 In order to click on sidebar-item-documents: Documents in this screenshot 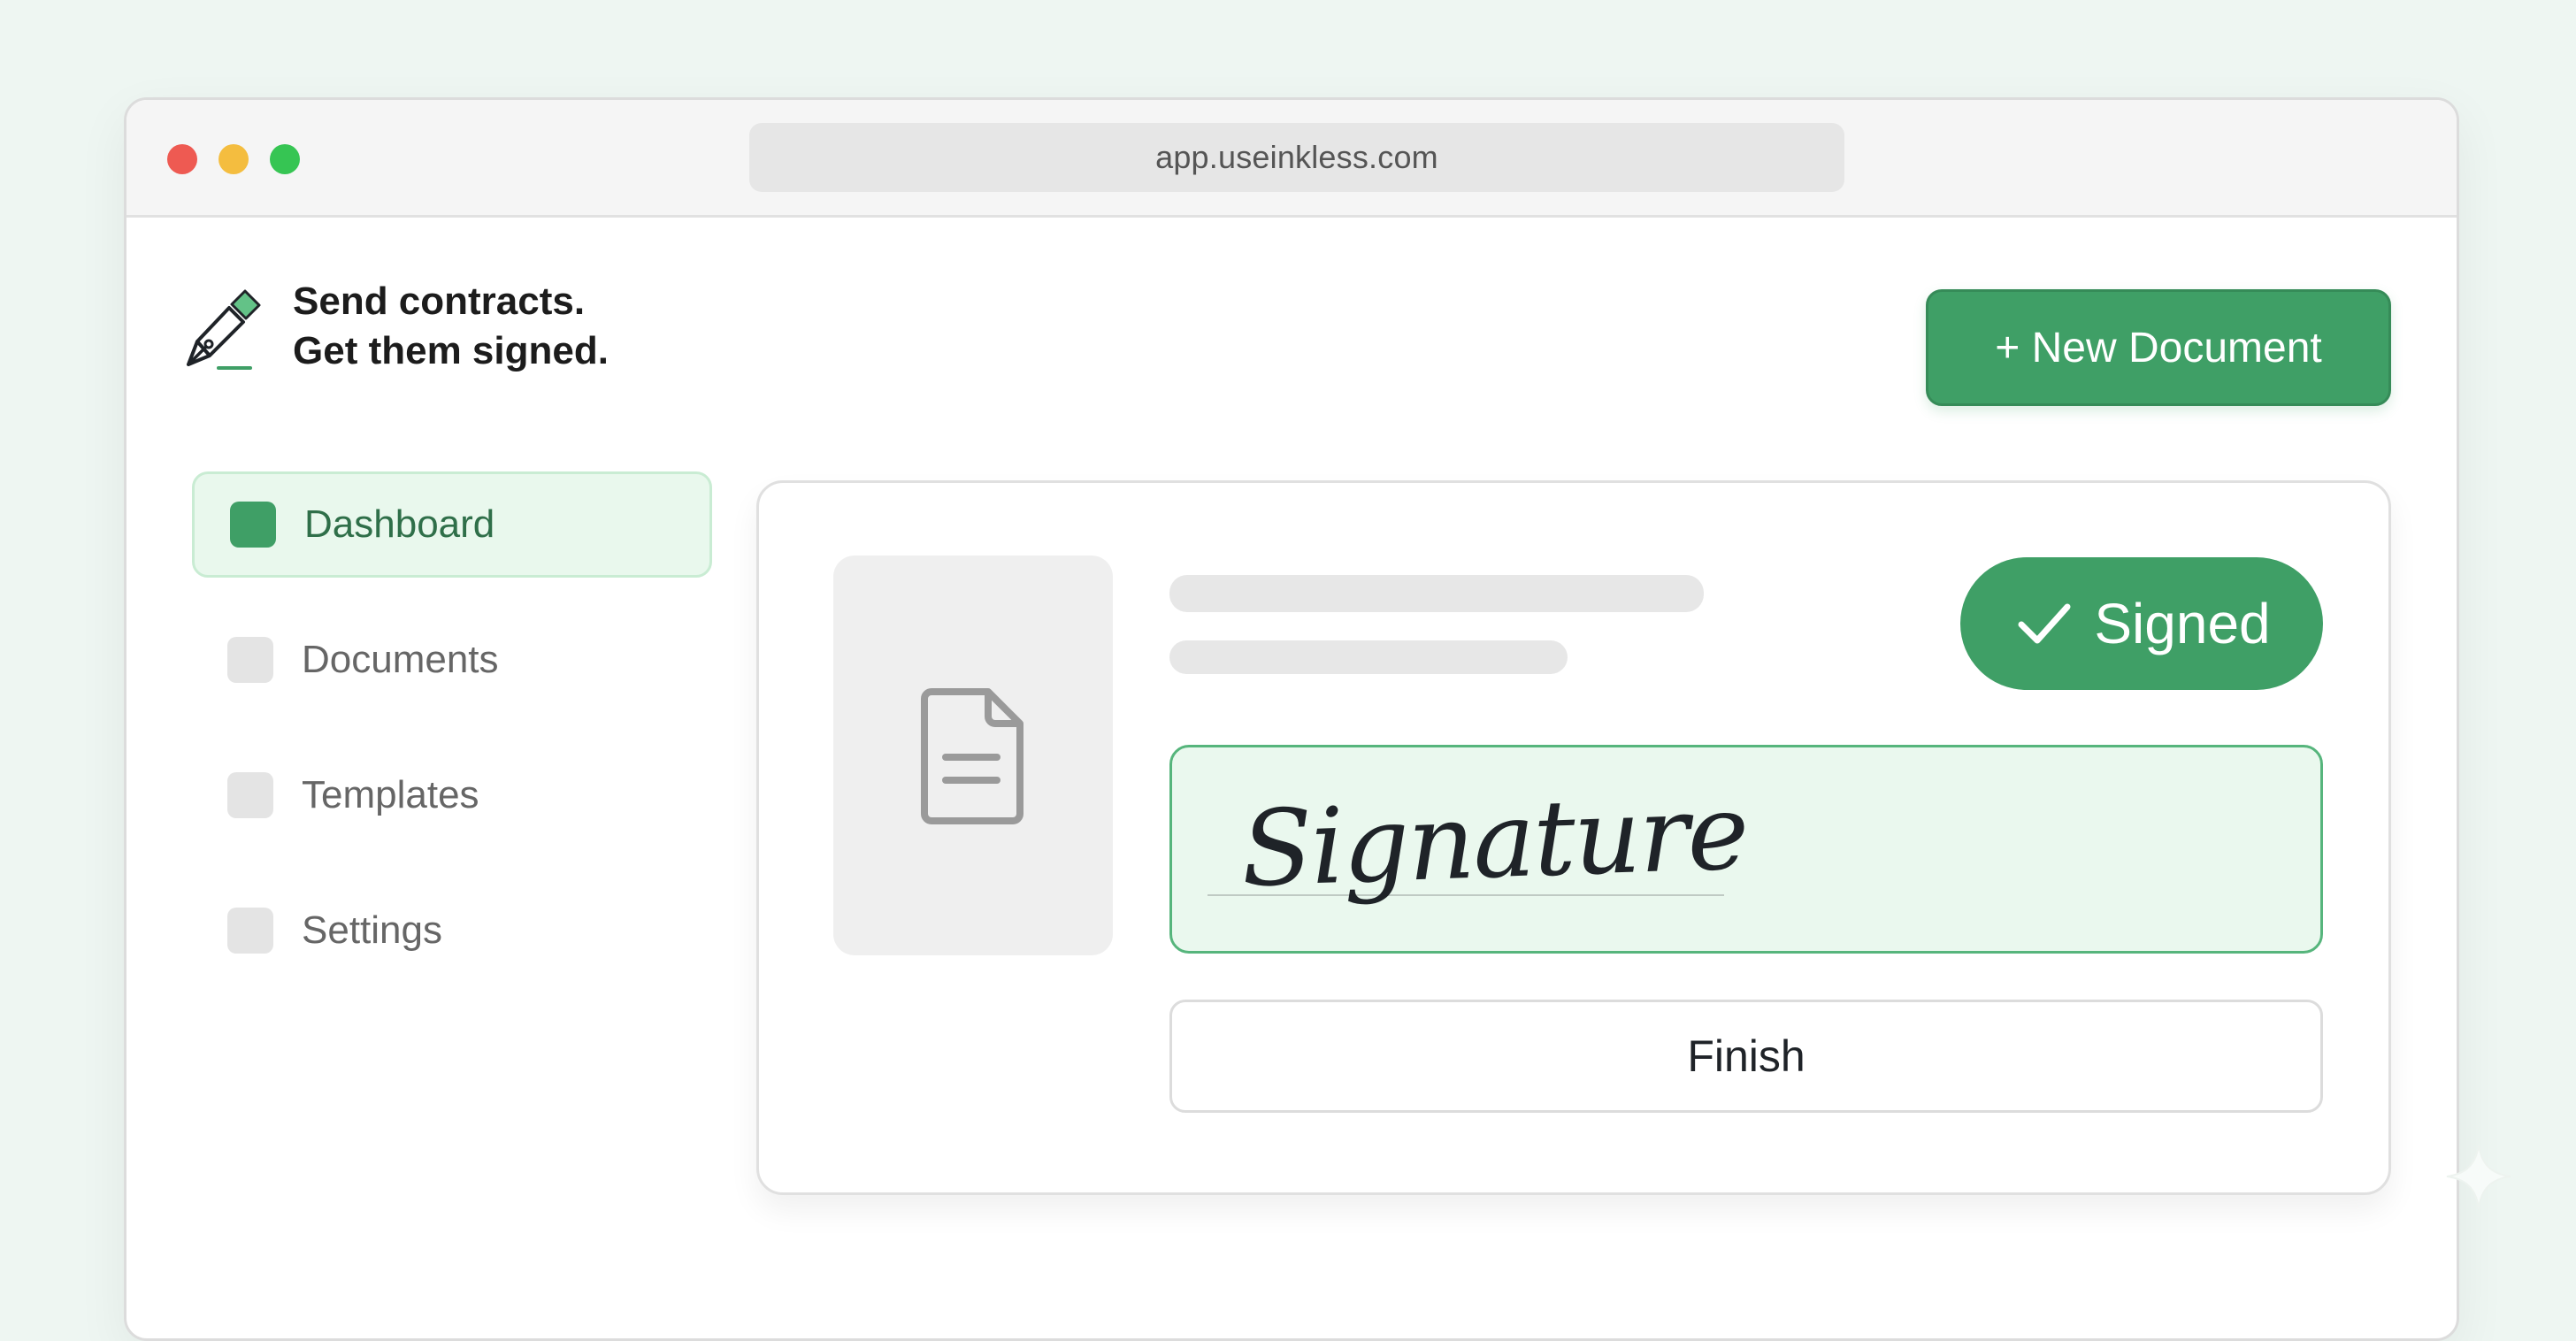, I will do `click(452, 660)`.